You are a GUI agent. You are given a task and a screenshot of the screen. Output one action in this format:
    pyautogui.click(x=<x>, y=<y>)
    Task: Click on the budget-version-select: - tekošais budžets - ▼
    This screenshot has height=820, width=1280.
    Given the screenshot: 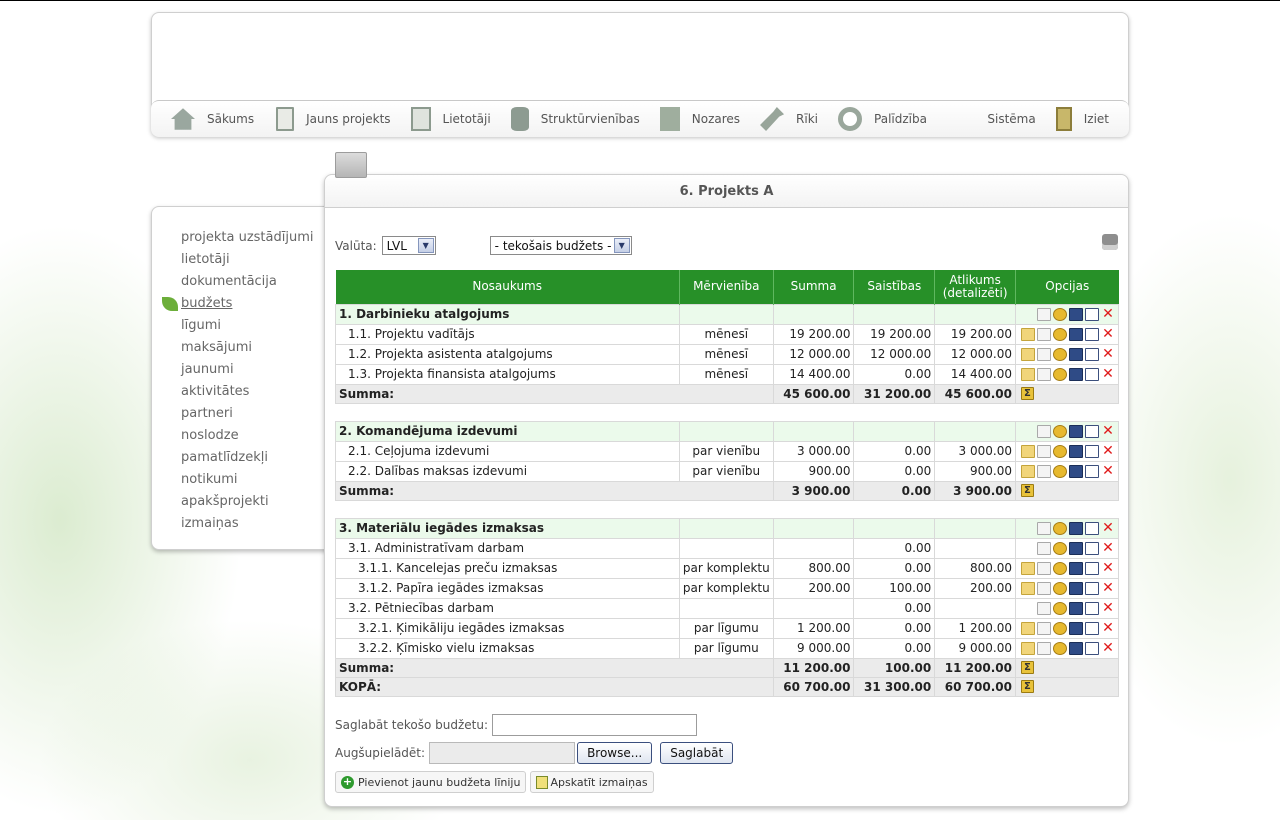 What is the action you would take?
    pyautogui.click(x=560, y=245)
    